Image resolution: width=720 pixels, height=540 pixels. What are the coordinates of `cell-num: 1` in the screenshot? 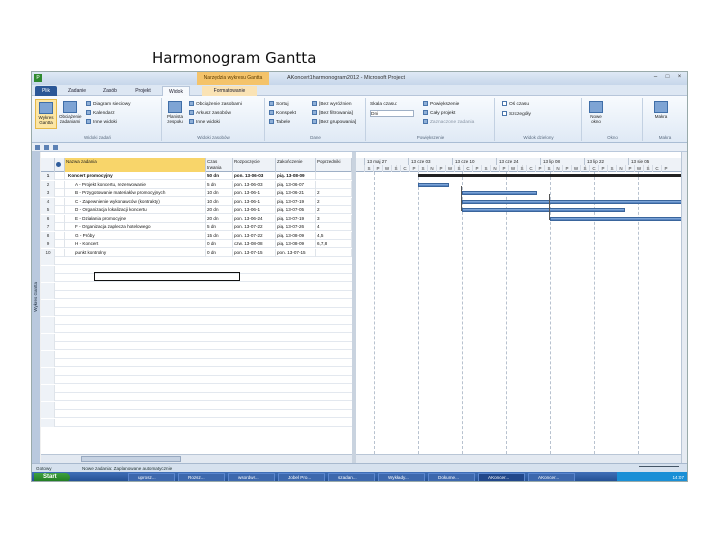 It's located at (48, 176).